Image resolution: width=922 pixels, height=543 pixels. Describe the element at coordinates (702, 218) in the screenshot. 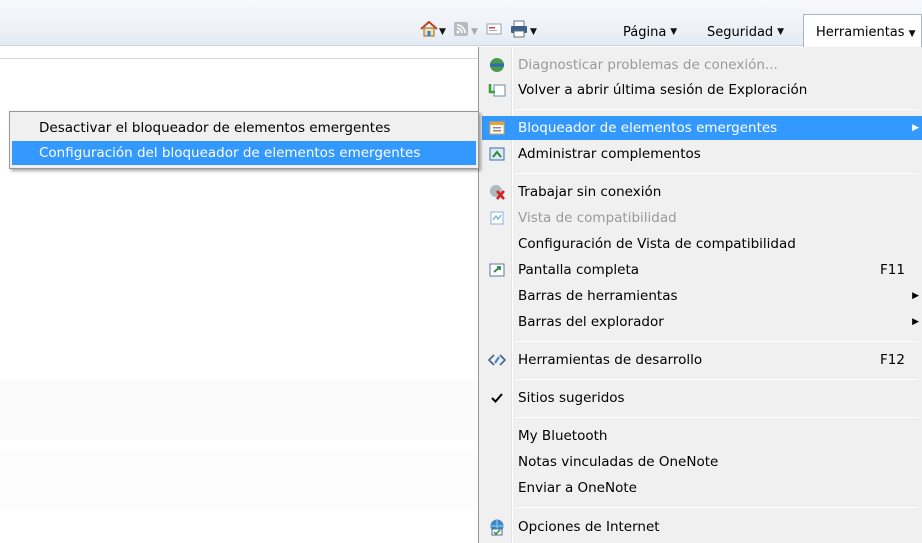

I see `menu-item-compatibility-view: Vista de compatibilidad` at that location.